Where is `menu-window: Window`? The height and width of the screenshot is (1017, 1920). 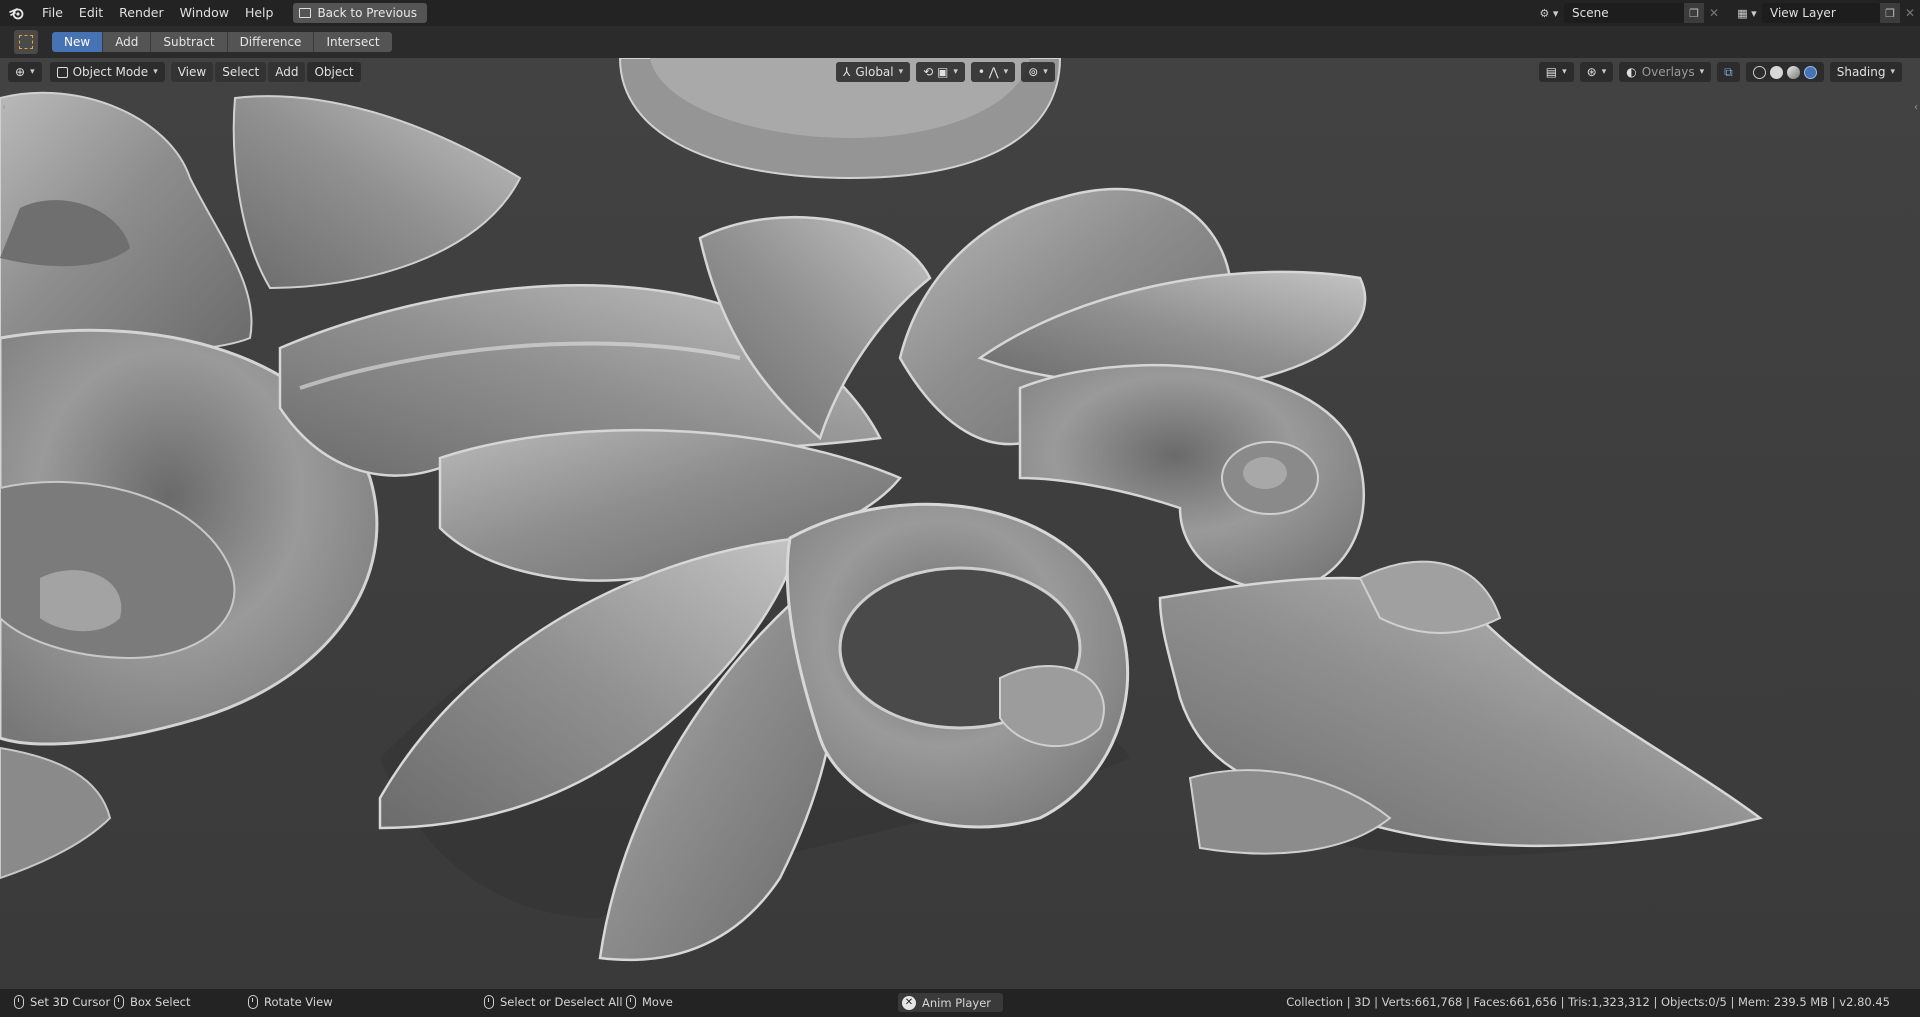 menu-window: Window is located at coordinates (204, 13).